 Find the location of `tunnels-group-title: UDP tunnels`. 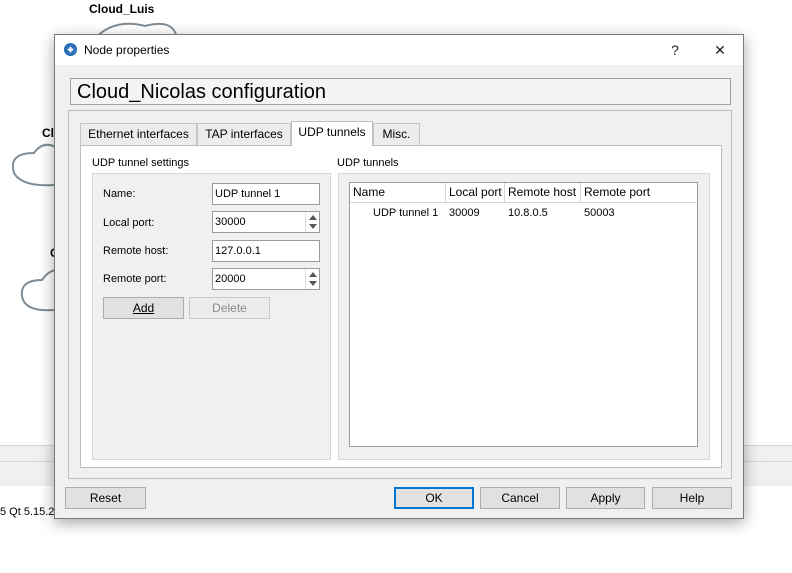

tunnels-group-title: UDP tunnels is located at coordinates (368, 163).